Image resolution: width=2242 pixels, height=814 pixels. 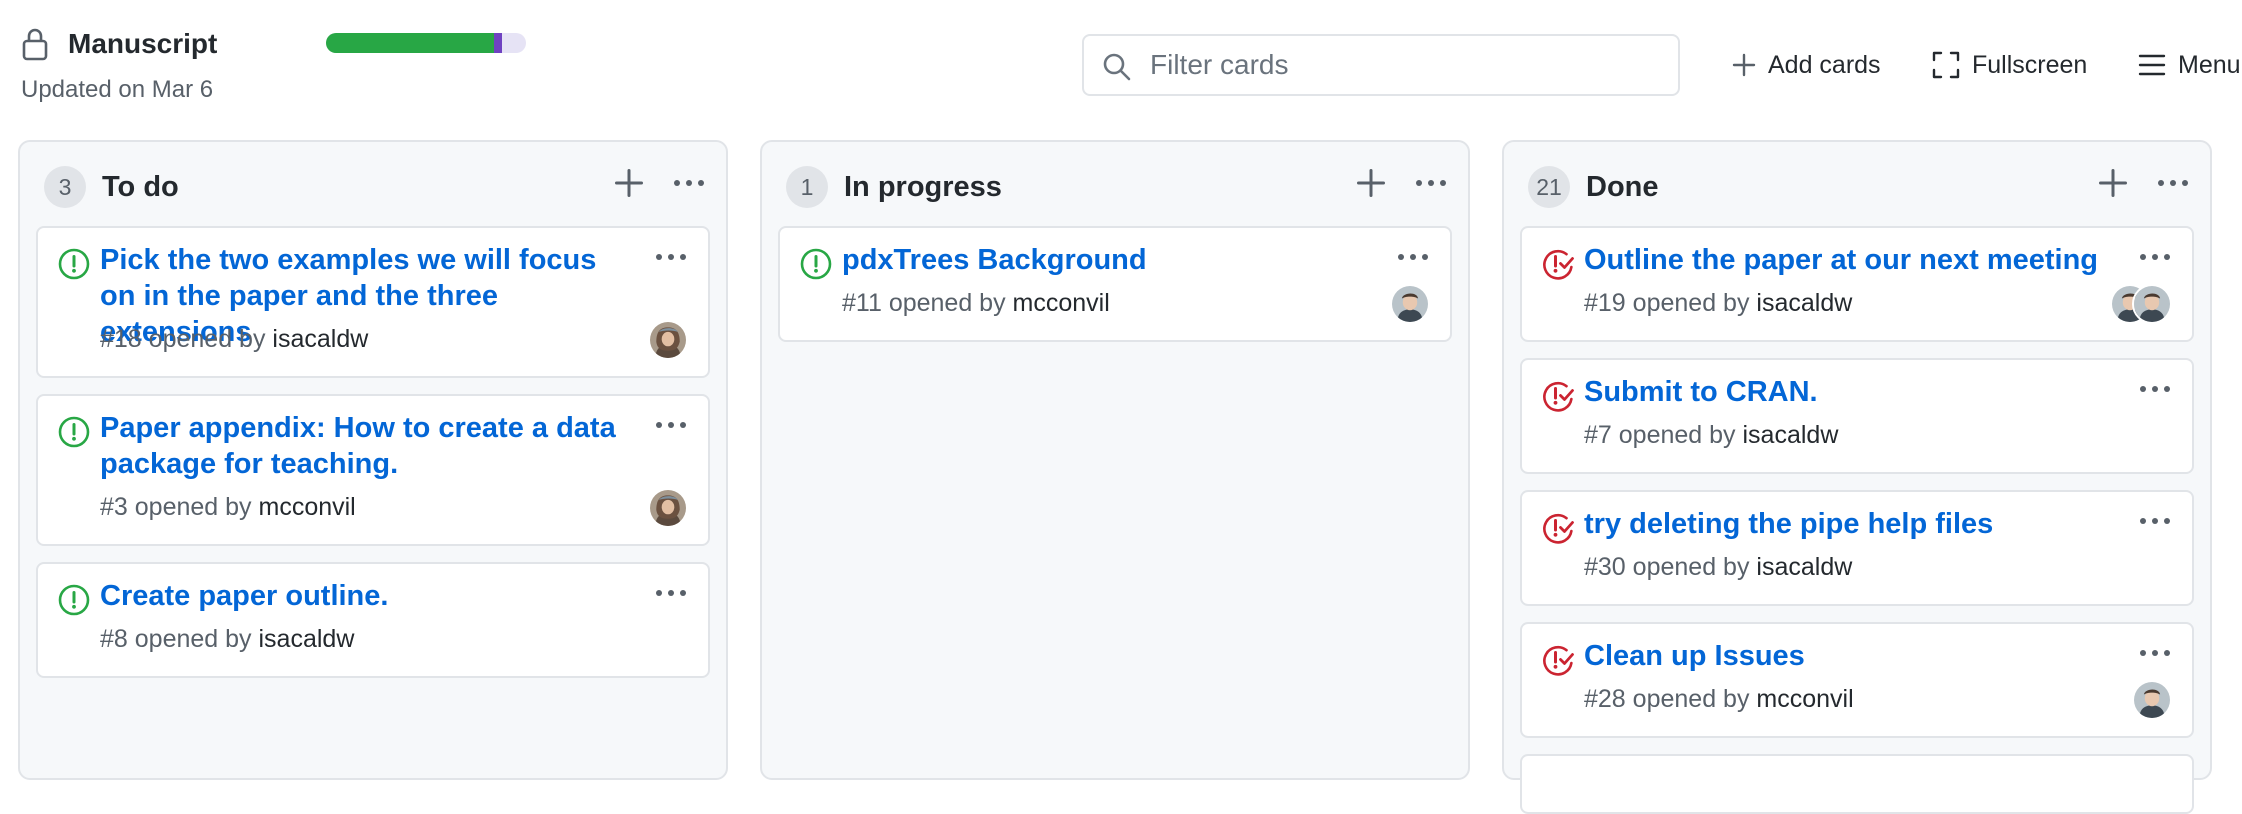 What do you see at coordinates (360, 596) in the screenshot?
I see `card-title-link: Create paper outline.` at bounding box center [360, 596].